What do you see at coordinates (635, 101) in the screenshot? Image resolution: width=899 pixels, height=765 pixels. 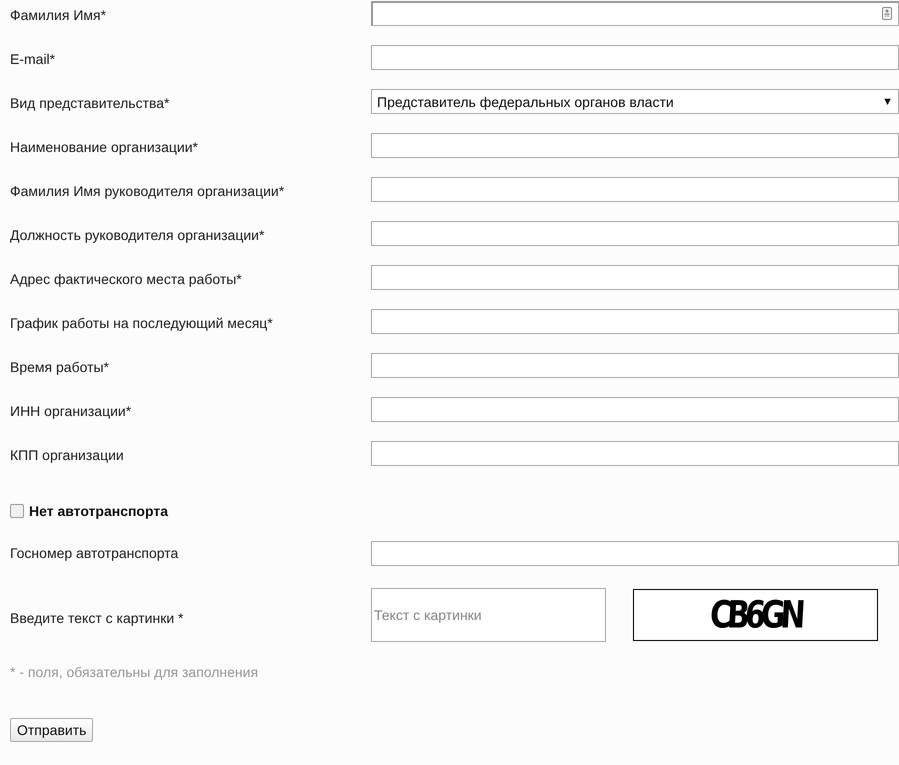 I see `select-field: Представитель федеральных органов власти ▼` at bounding box center [635, 101].